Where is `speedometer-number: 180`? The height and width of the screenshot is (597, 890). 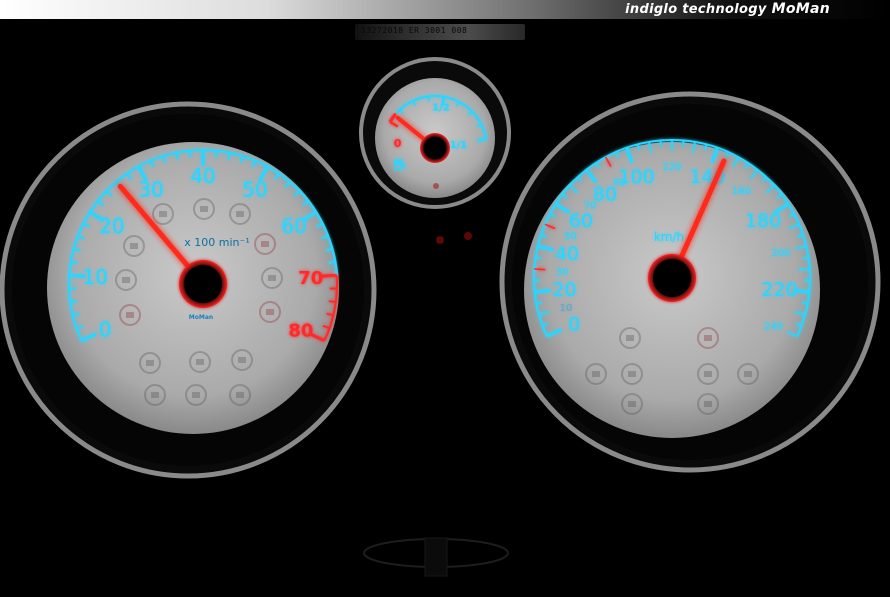
speedometer-number: 180 is located at coordinates (763, 221).